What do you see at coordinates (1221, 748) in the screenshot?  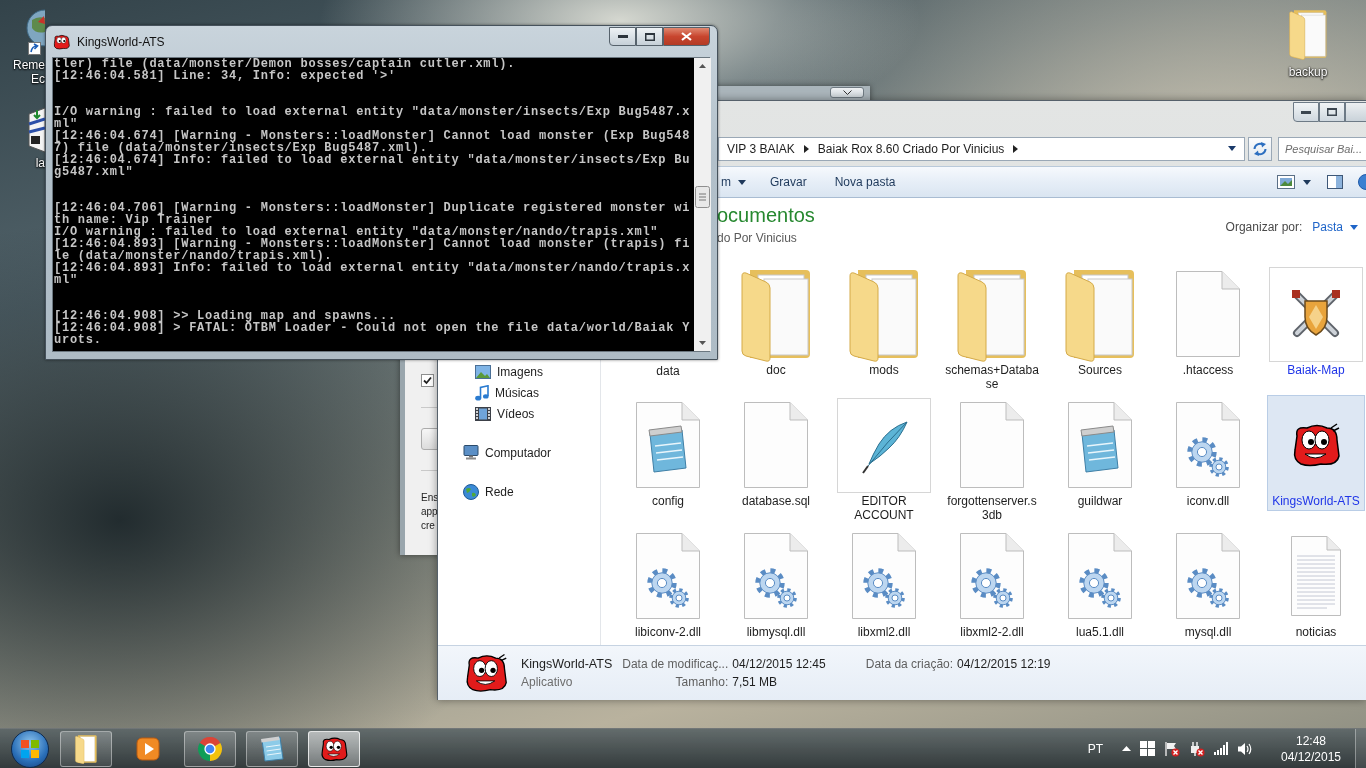 I see `signal-bars-icon` at bounding box center [1221, 748].